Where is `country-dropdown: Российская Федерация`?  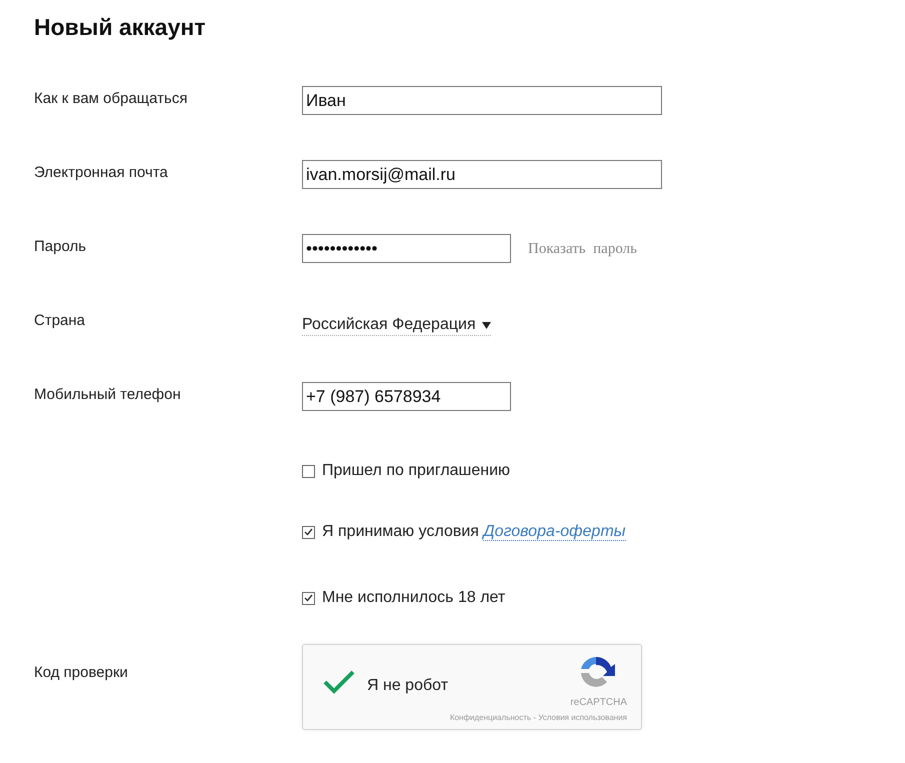 country-dropdown: Российская Федерация is located at coordinates (396, 326).